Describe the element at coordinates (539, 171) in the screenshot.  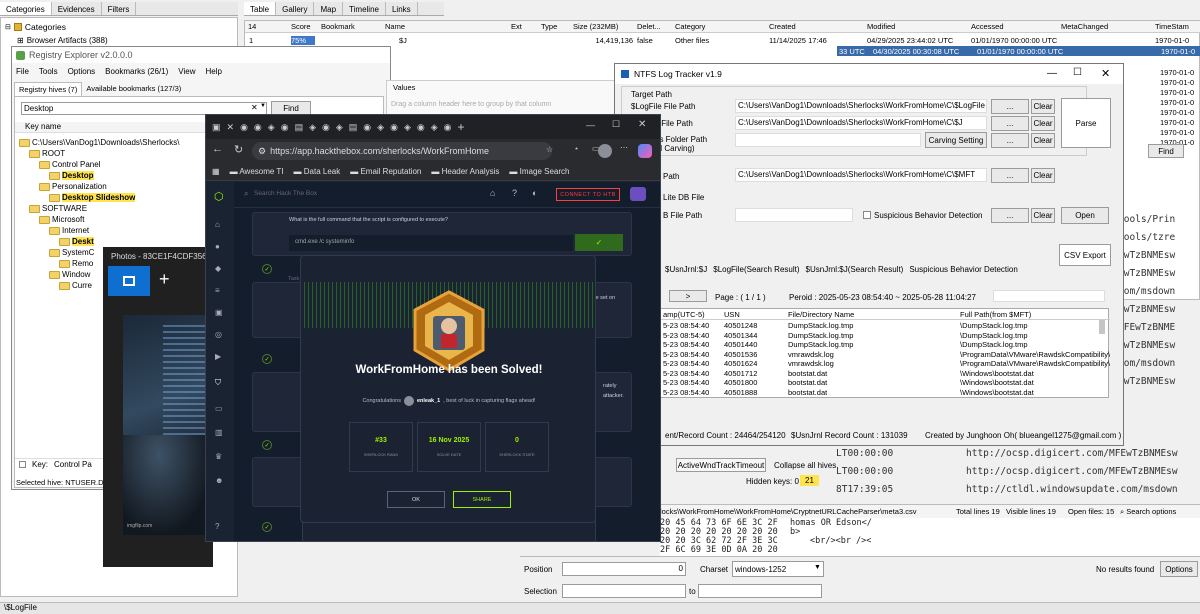
I see `bookmark-image-search: ▬ Image Search` at that location.